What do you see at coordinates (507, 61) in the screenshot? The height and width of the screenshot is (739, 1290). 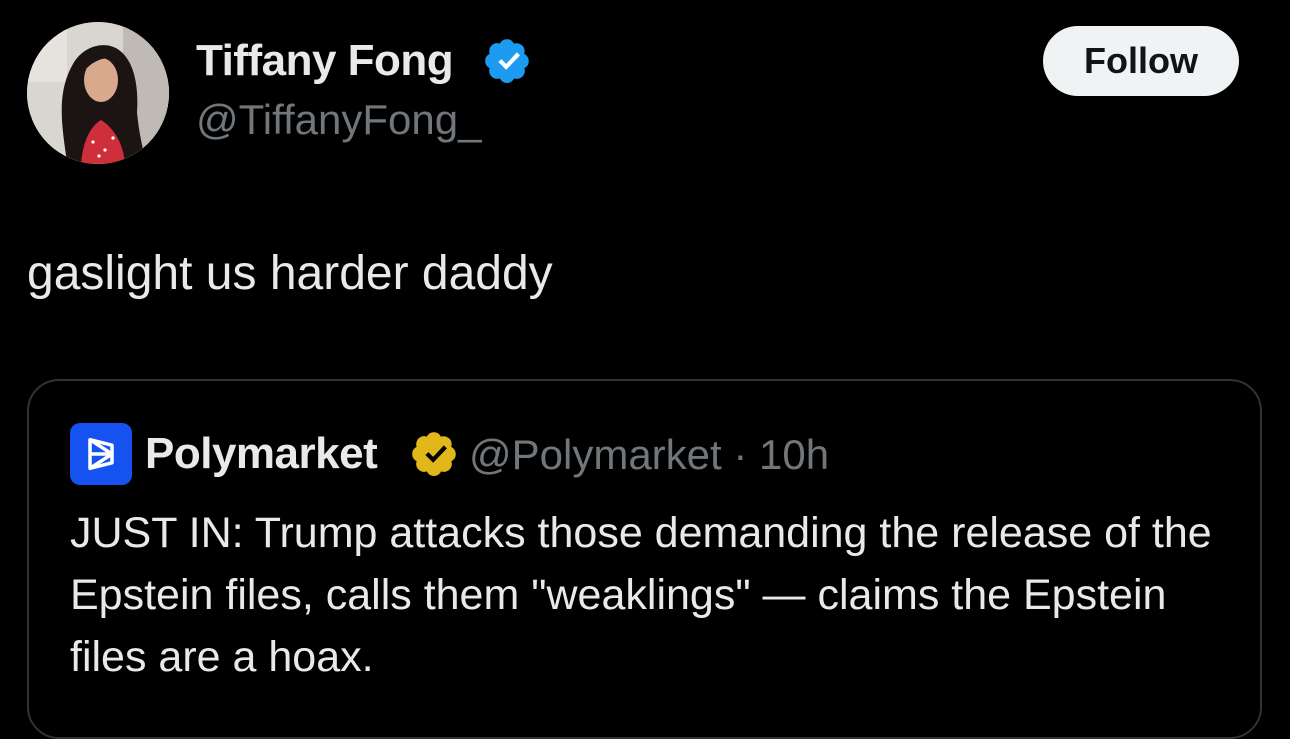 I see `verified-badge-icon` at bounding box center [507, 61].